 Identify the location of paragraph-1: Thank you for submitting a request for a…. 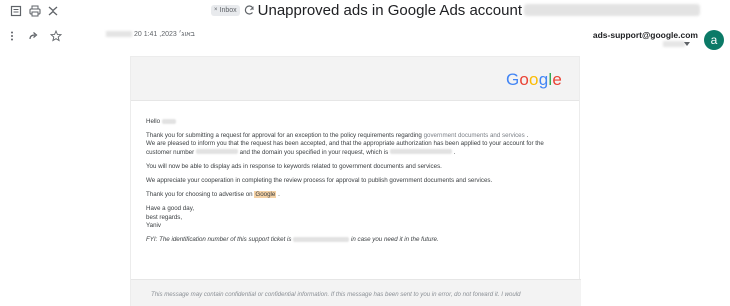
(355, 144).